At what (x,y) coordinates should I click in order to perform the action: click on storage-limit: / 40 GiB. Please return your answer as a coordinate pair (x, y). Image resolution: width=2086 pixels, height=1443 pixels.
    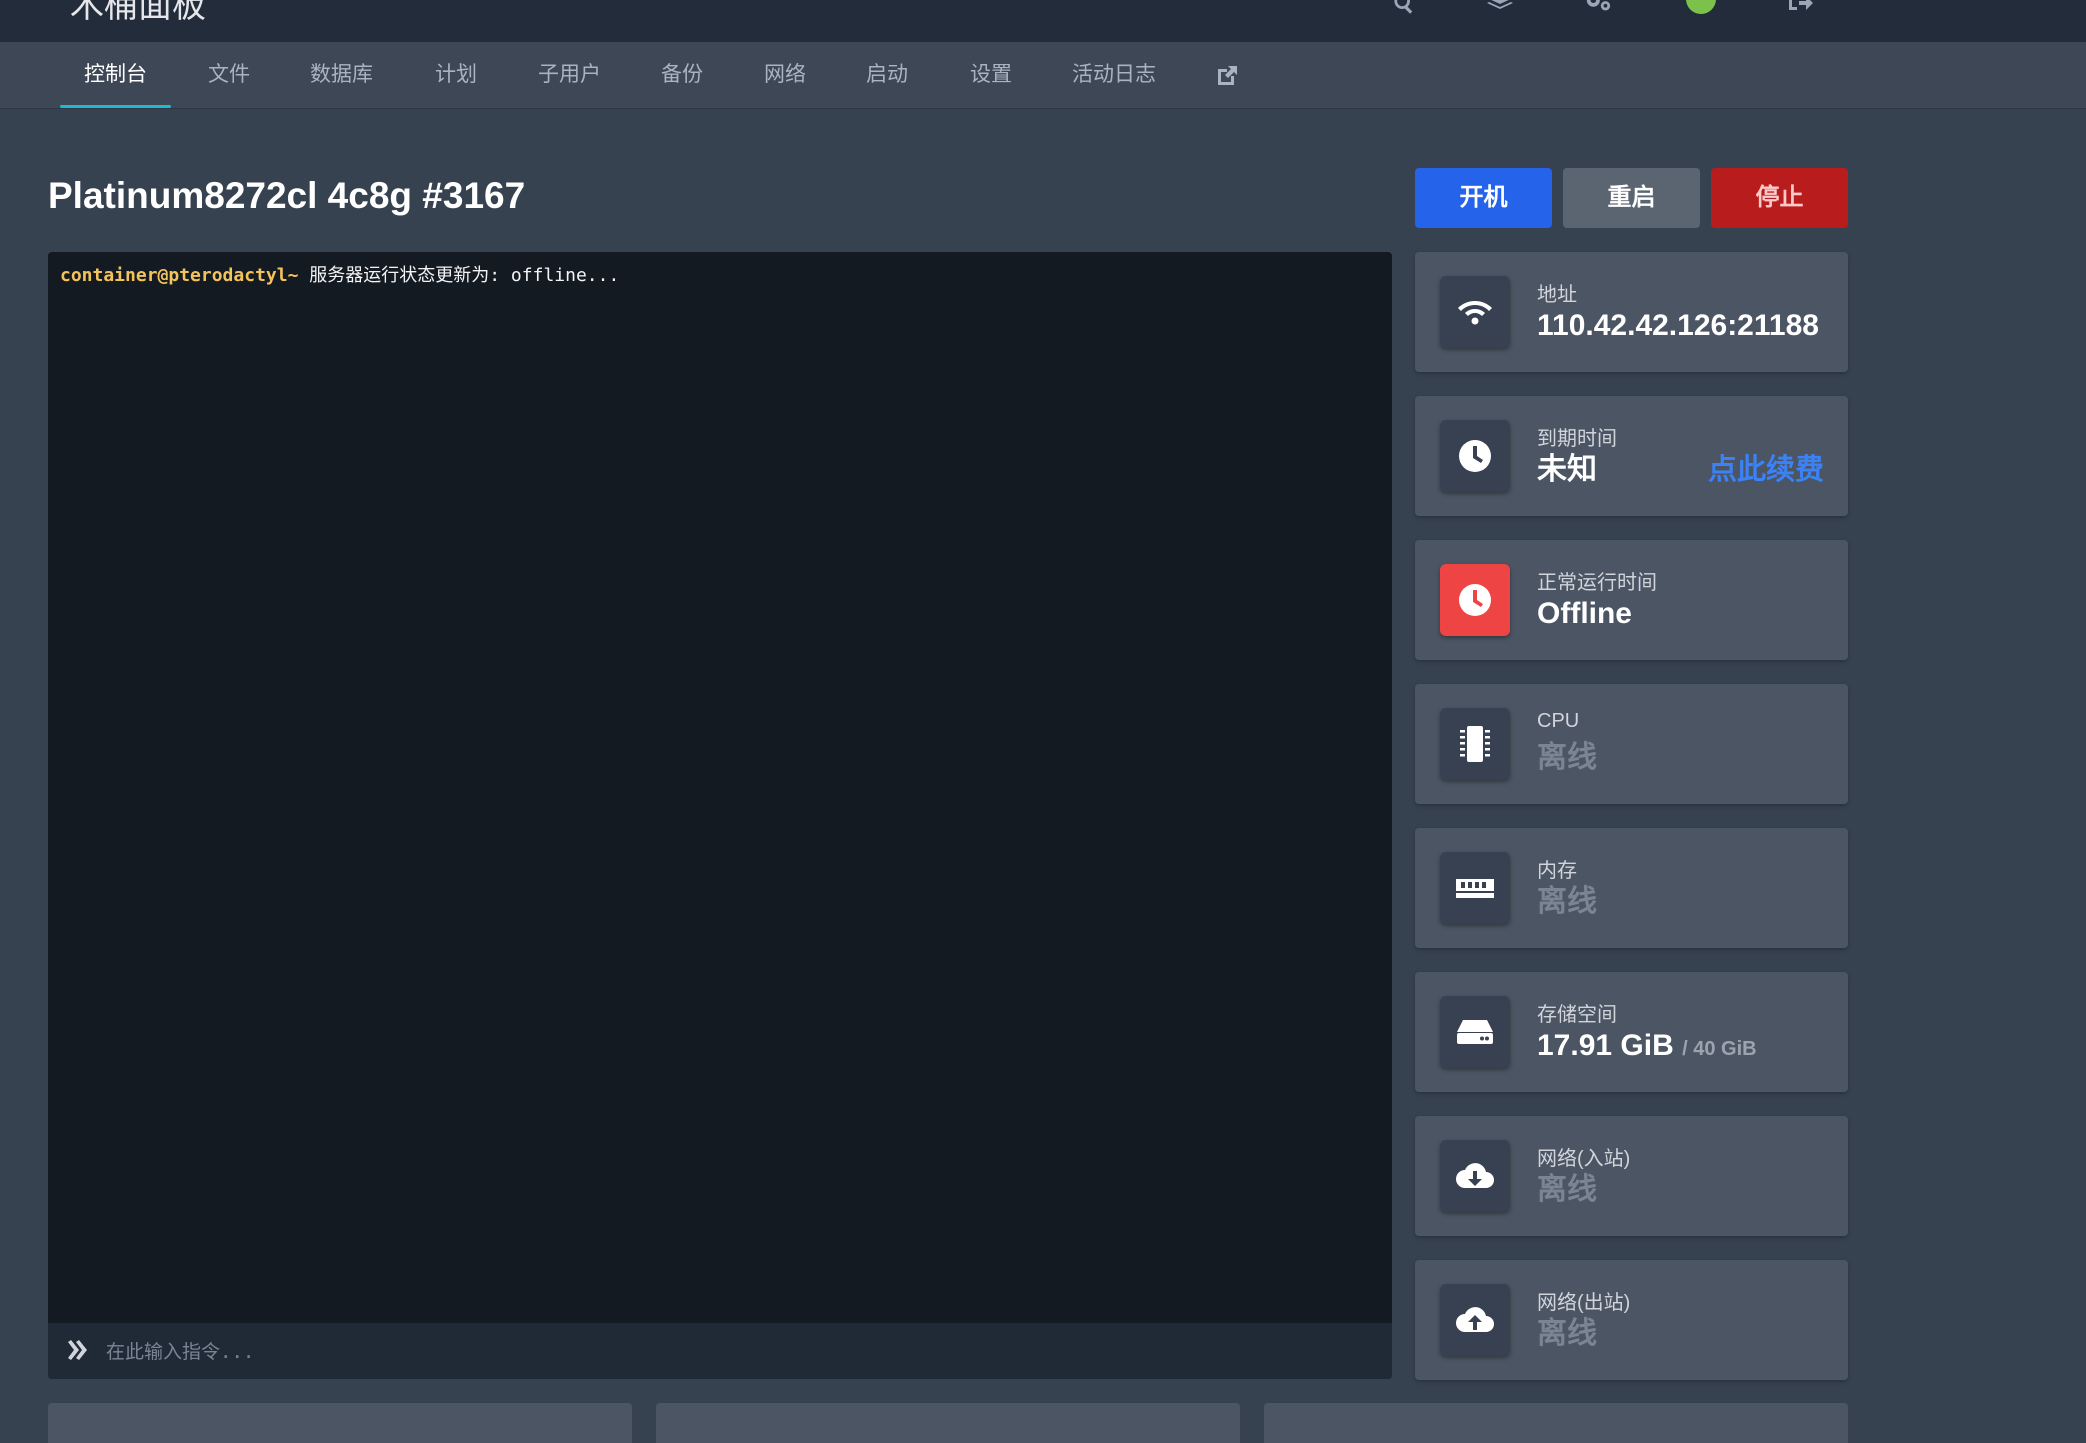
    Looking at the image, I should click on (1719, 1049).